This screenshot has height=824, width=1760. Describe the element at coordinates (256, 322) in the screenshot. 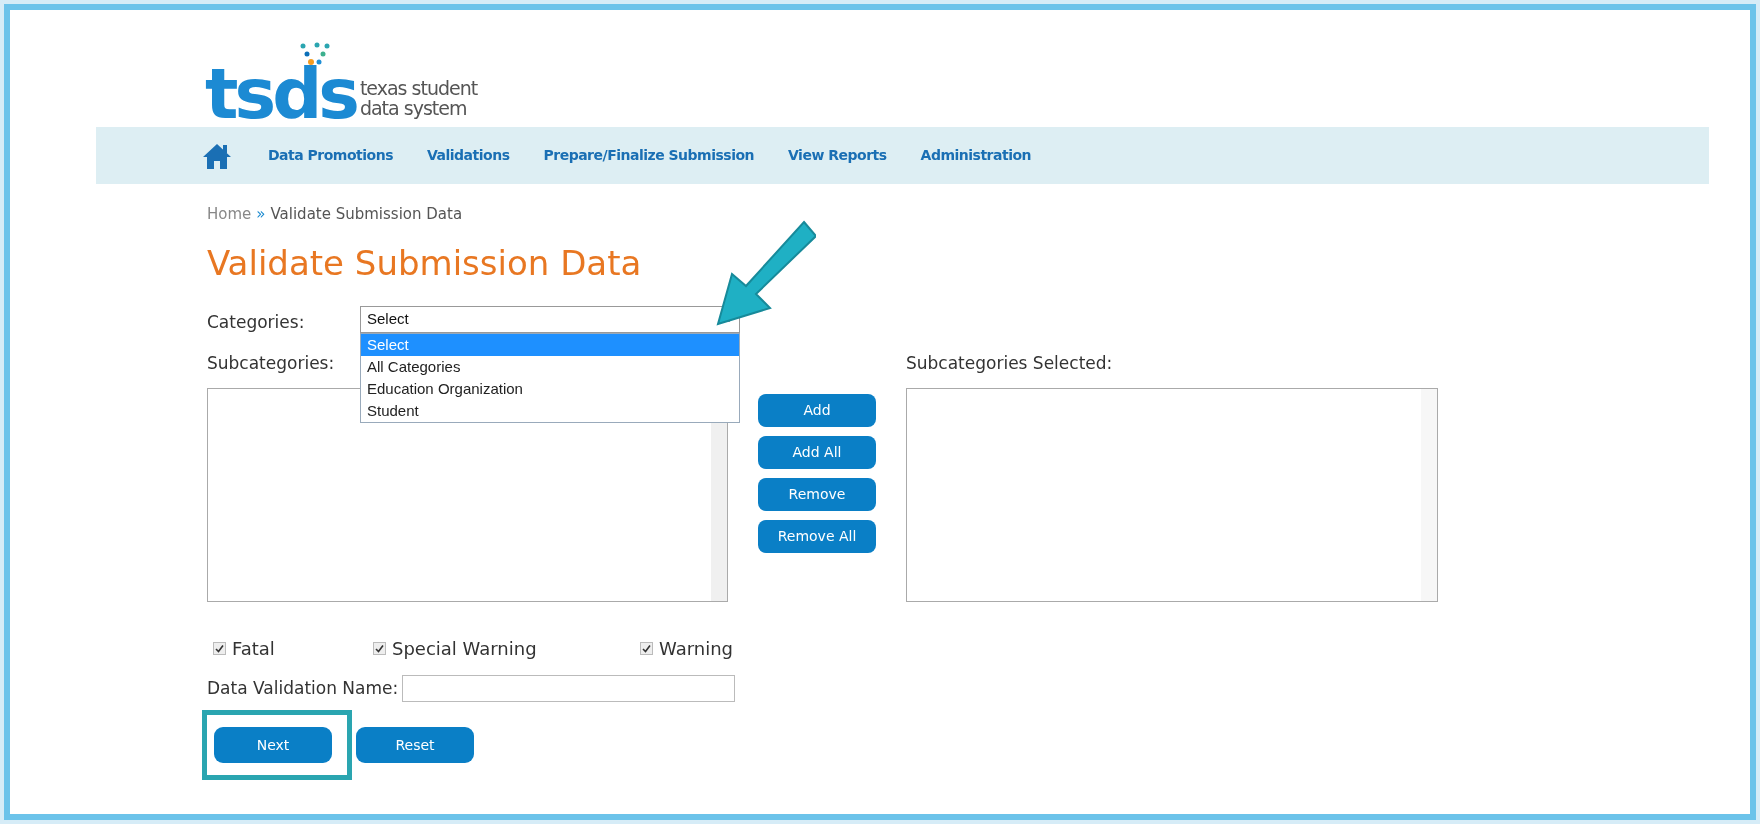

I see `field-label: Categories:` at that location.